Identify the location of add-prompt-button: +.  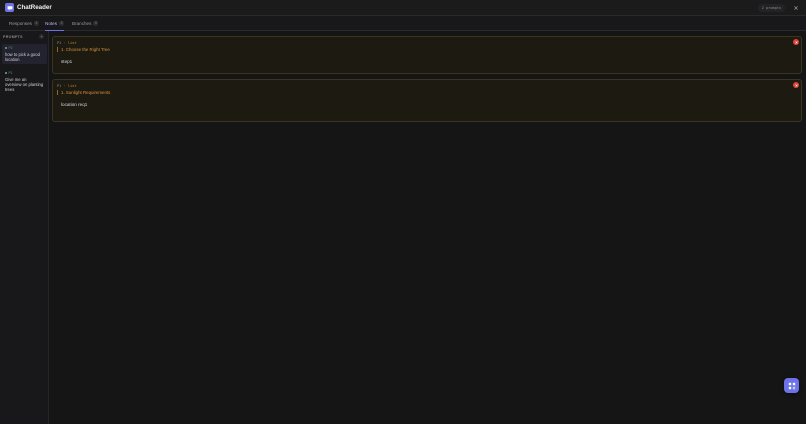
(41, 36).